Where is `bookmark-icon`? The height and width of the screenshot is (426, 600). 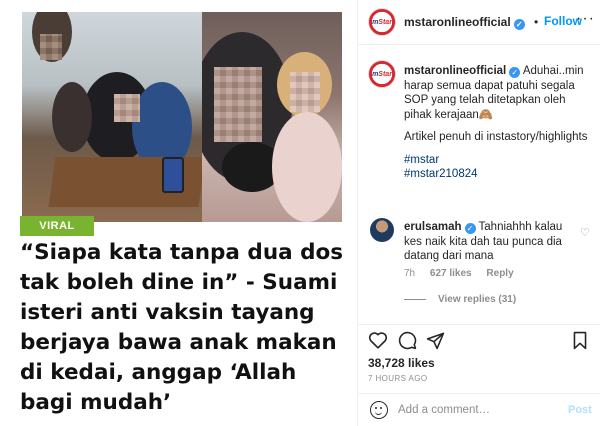 bookmark-icon is located at coordinates (580, 340).